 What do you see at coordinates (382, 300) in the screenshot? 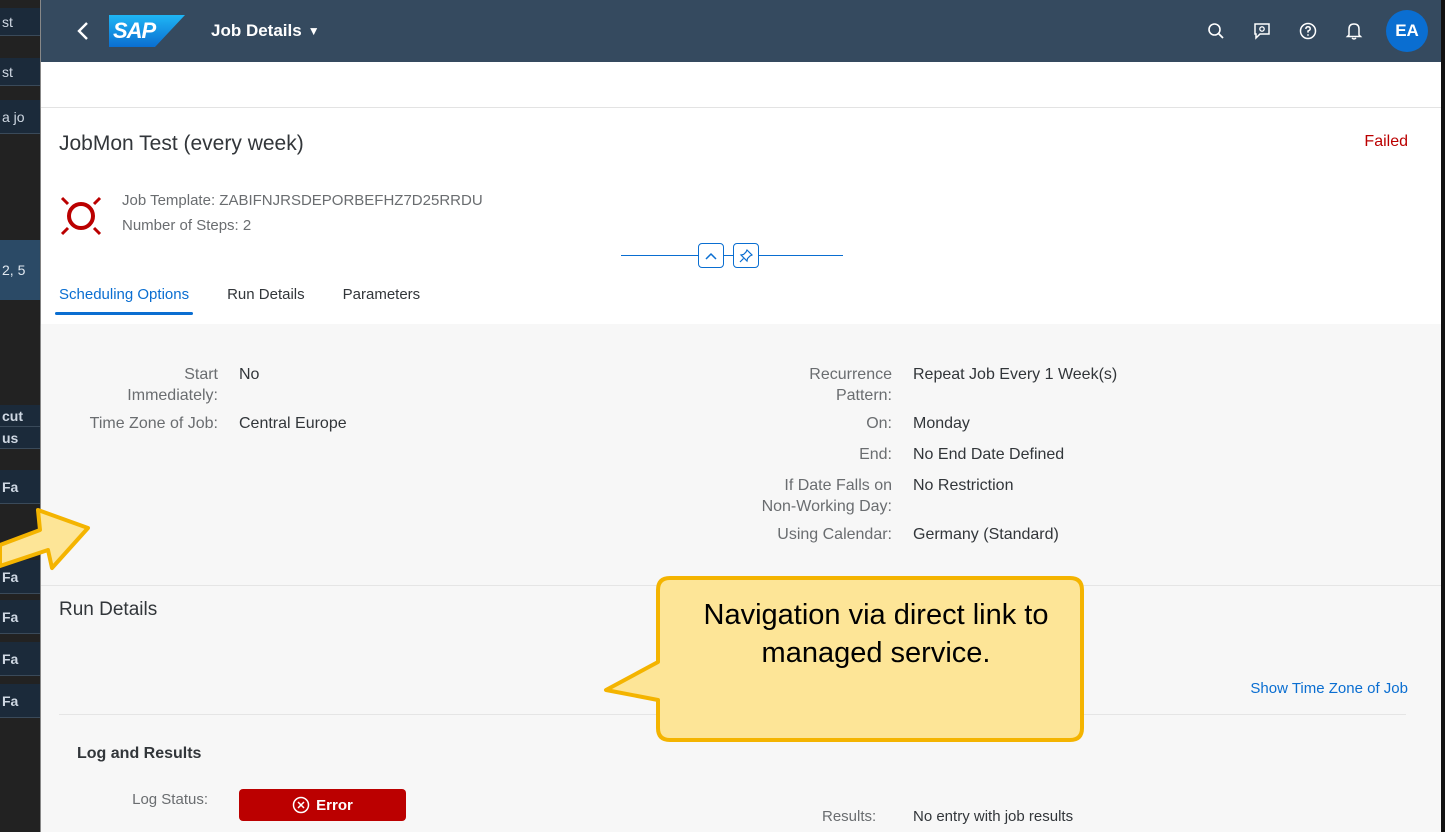
I see `tab-parameters: Parameters` at bounding box center [382, 300].